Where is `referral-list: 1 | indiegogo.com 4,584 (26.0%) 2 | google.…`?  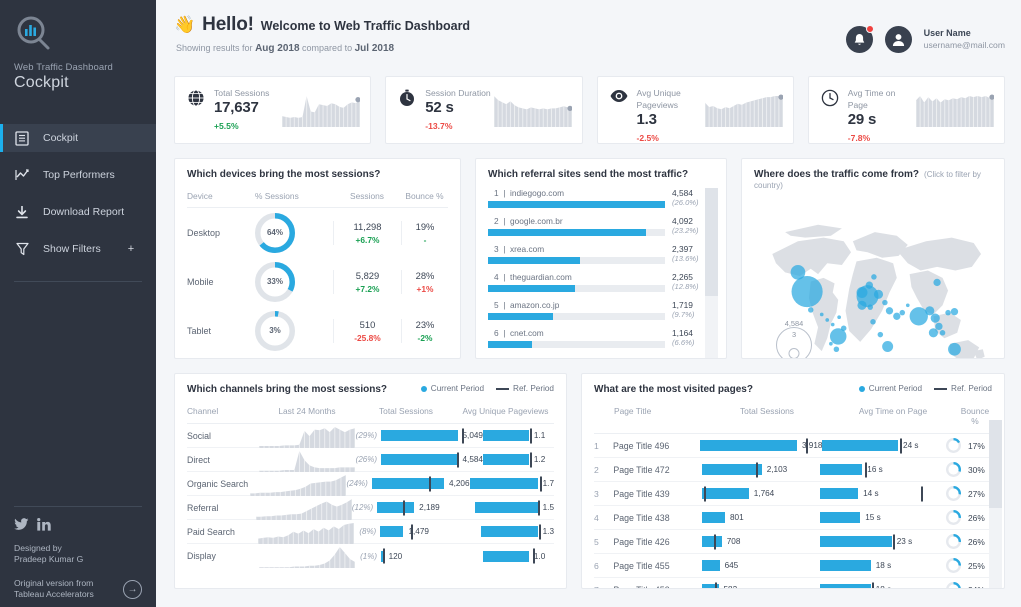 referral-list: 1 | indiegogo.com 4,584 (26.0%) 2 | google.… is located at coordinates (603, 273).